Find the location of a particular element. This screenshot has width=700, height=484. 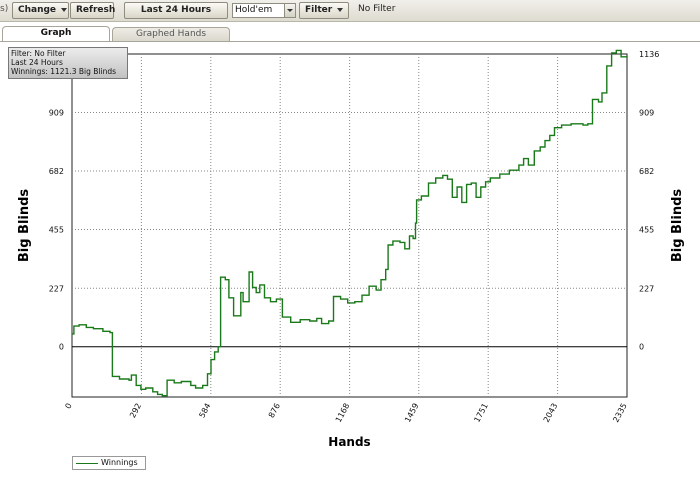

x-axis-label: Hands is located at coordinates (349, 442).